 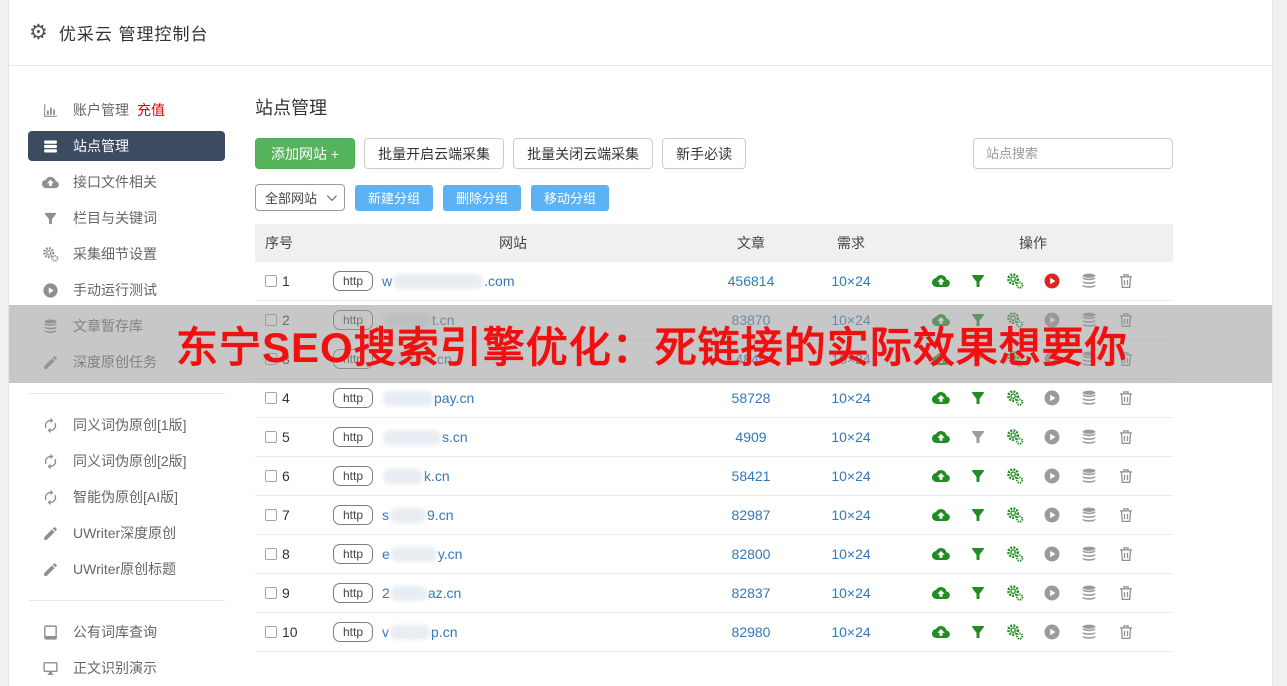 I want to click on new-group-button: 新建分组, so click(x=394, y=197).